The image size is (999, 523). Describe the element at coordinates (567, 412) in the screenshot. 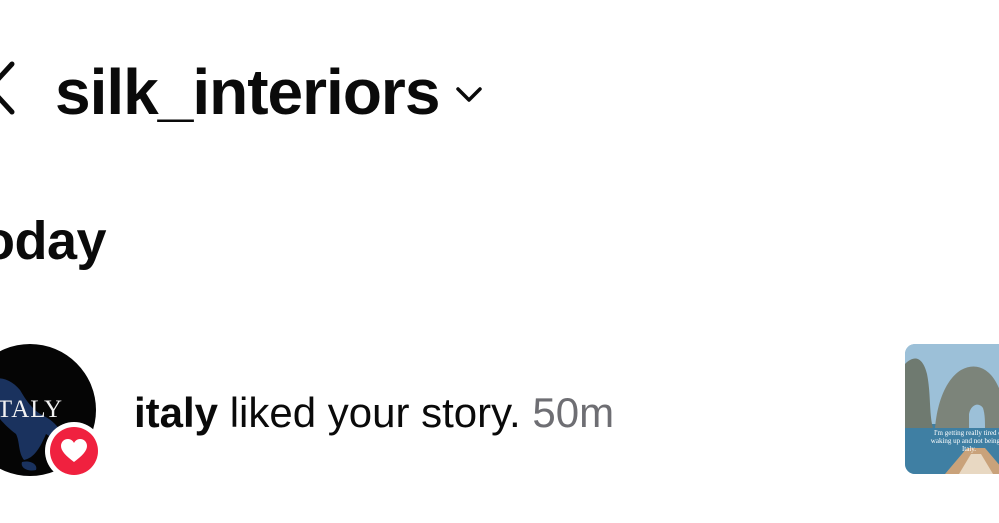

I see `notification-time: 50m` at that location.